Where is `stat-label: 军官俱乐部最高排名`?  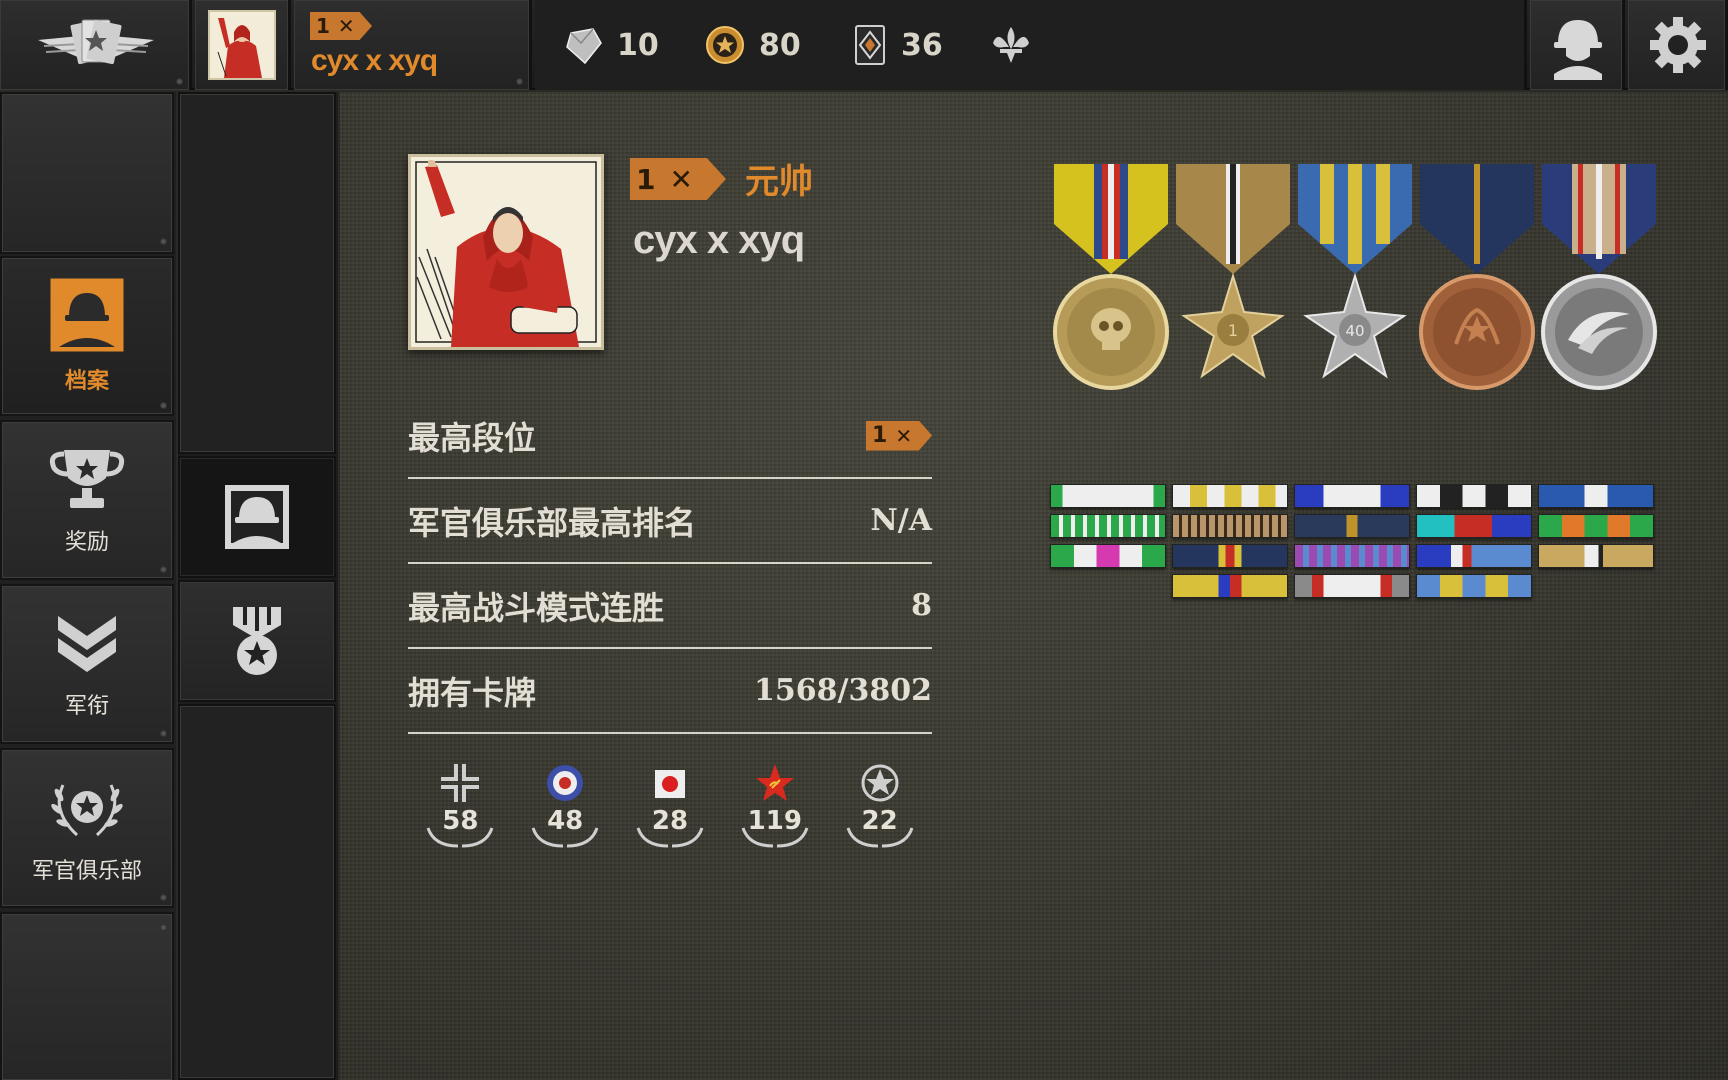 stat-label: 军官俱乐部最高排名 is located at coordinates (552, 522).